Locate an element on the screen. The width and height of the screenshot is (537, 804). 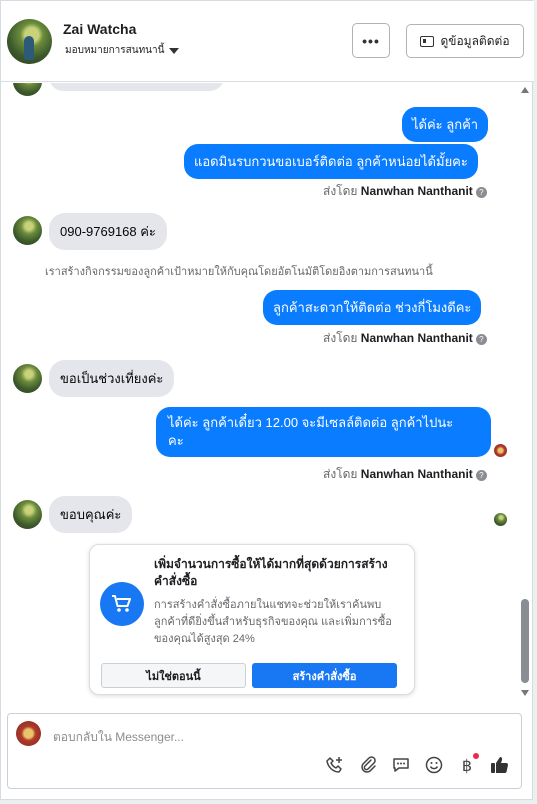
emoji-icon is located at coordinates (434, 765).